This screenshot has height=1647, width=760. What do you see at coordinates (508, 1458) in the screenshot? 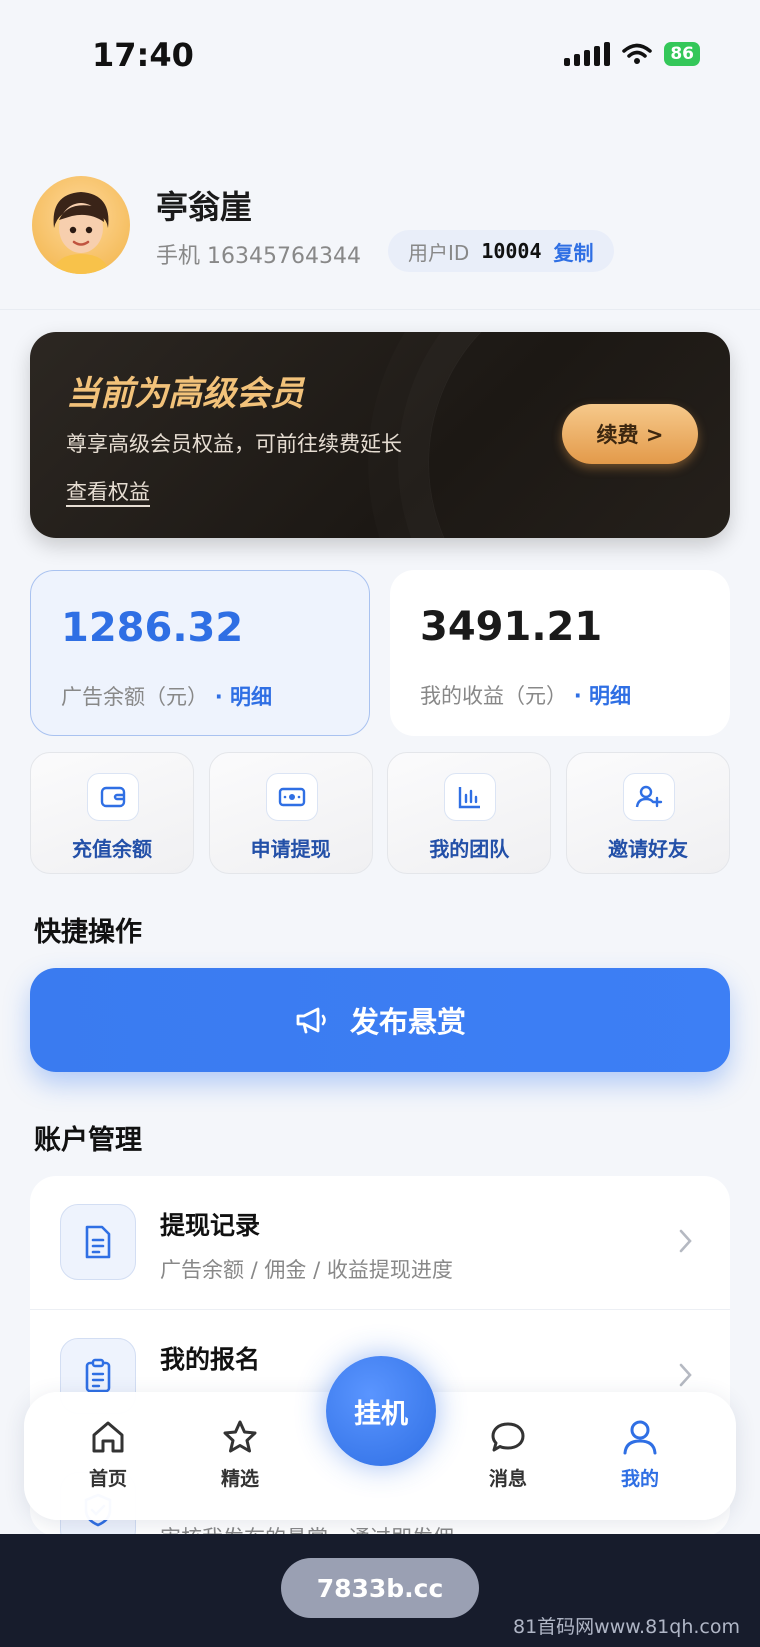
I see `tab-messages: 消息` at bounding box center [508, 1458].